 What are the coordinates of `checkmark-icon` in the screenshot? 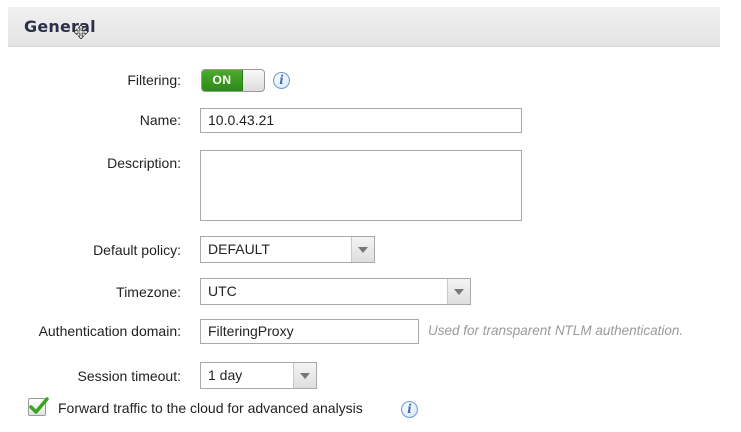 It's located at (39, 405).